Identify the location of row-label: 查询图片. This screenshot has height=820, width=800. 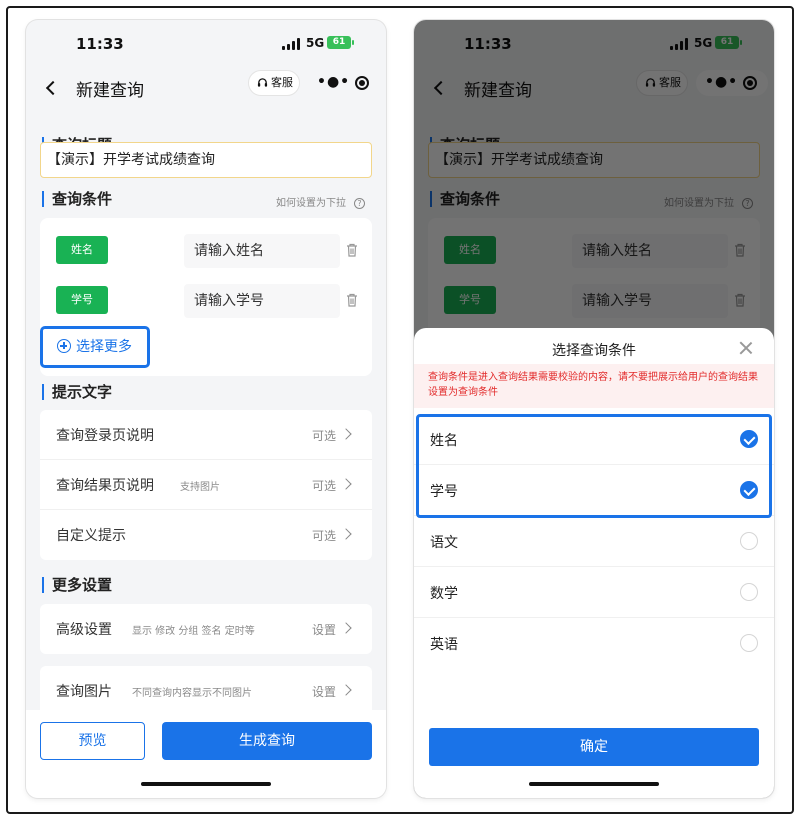
(84, 692).